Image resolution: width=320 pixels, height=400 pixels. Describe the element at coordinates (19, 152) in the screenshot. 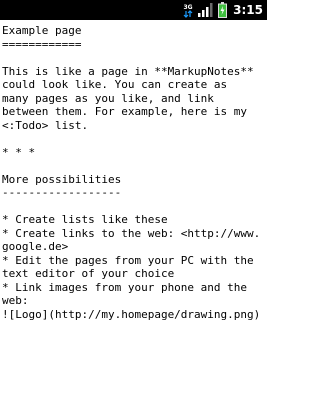

I see `note-line: * * *` at that location.